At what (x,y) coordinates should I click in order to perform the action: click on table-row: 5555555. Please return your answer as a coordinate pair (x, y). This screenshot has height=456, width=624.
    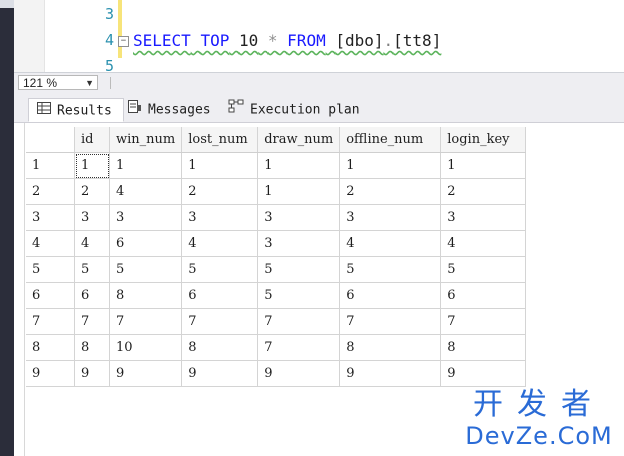
    Looking at the image, I should click on (276, 269).